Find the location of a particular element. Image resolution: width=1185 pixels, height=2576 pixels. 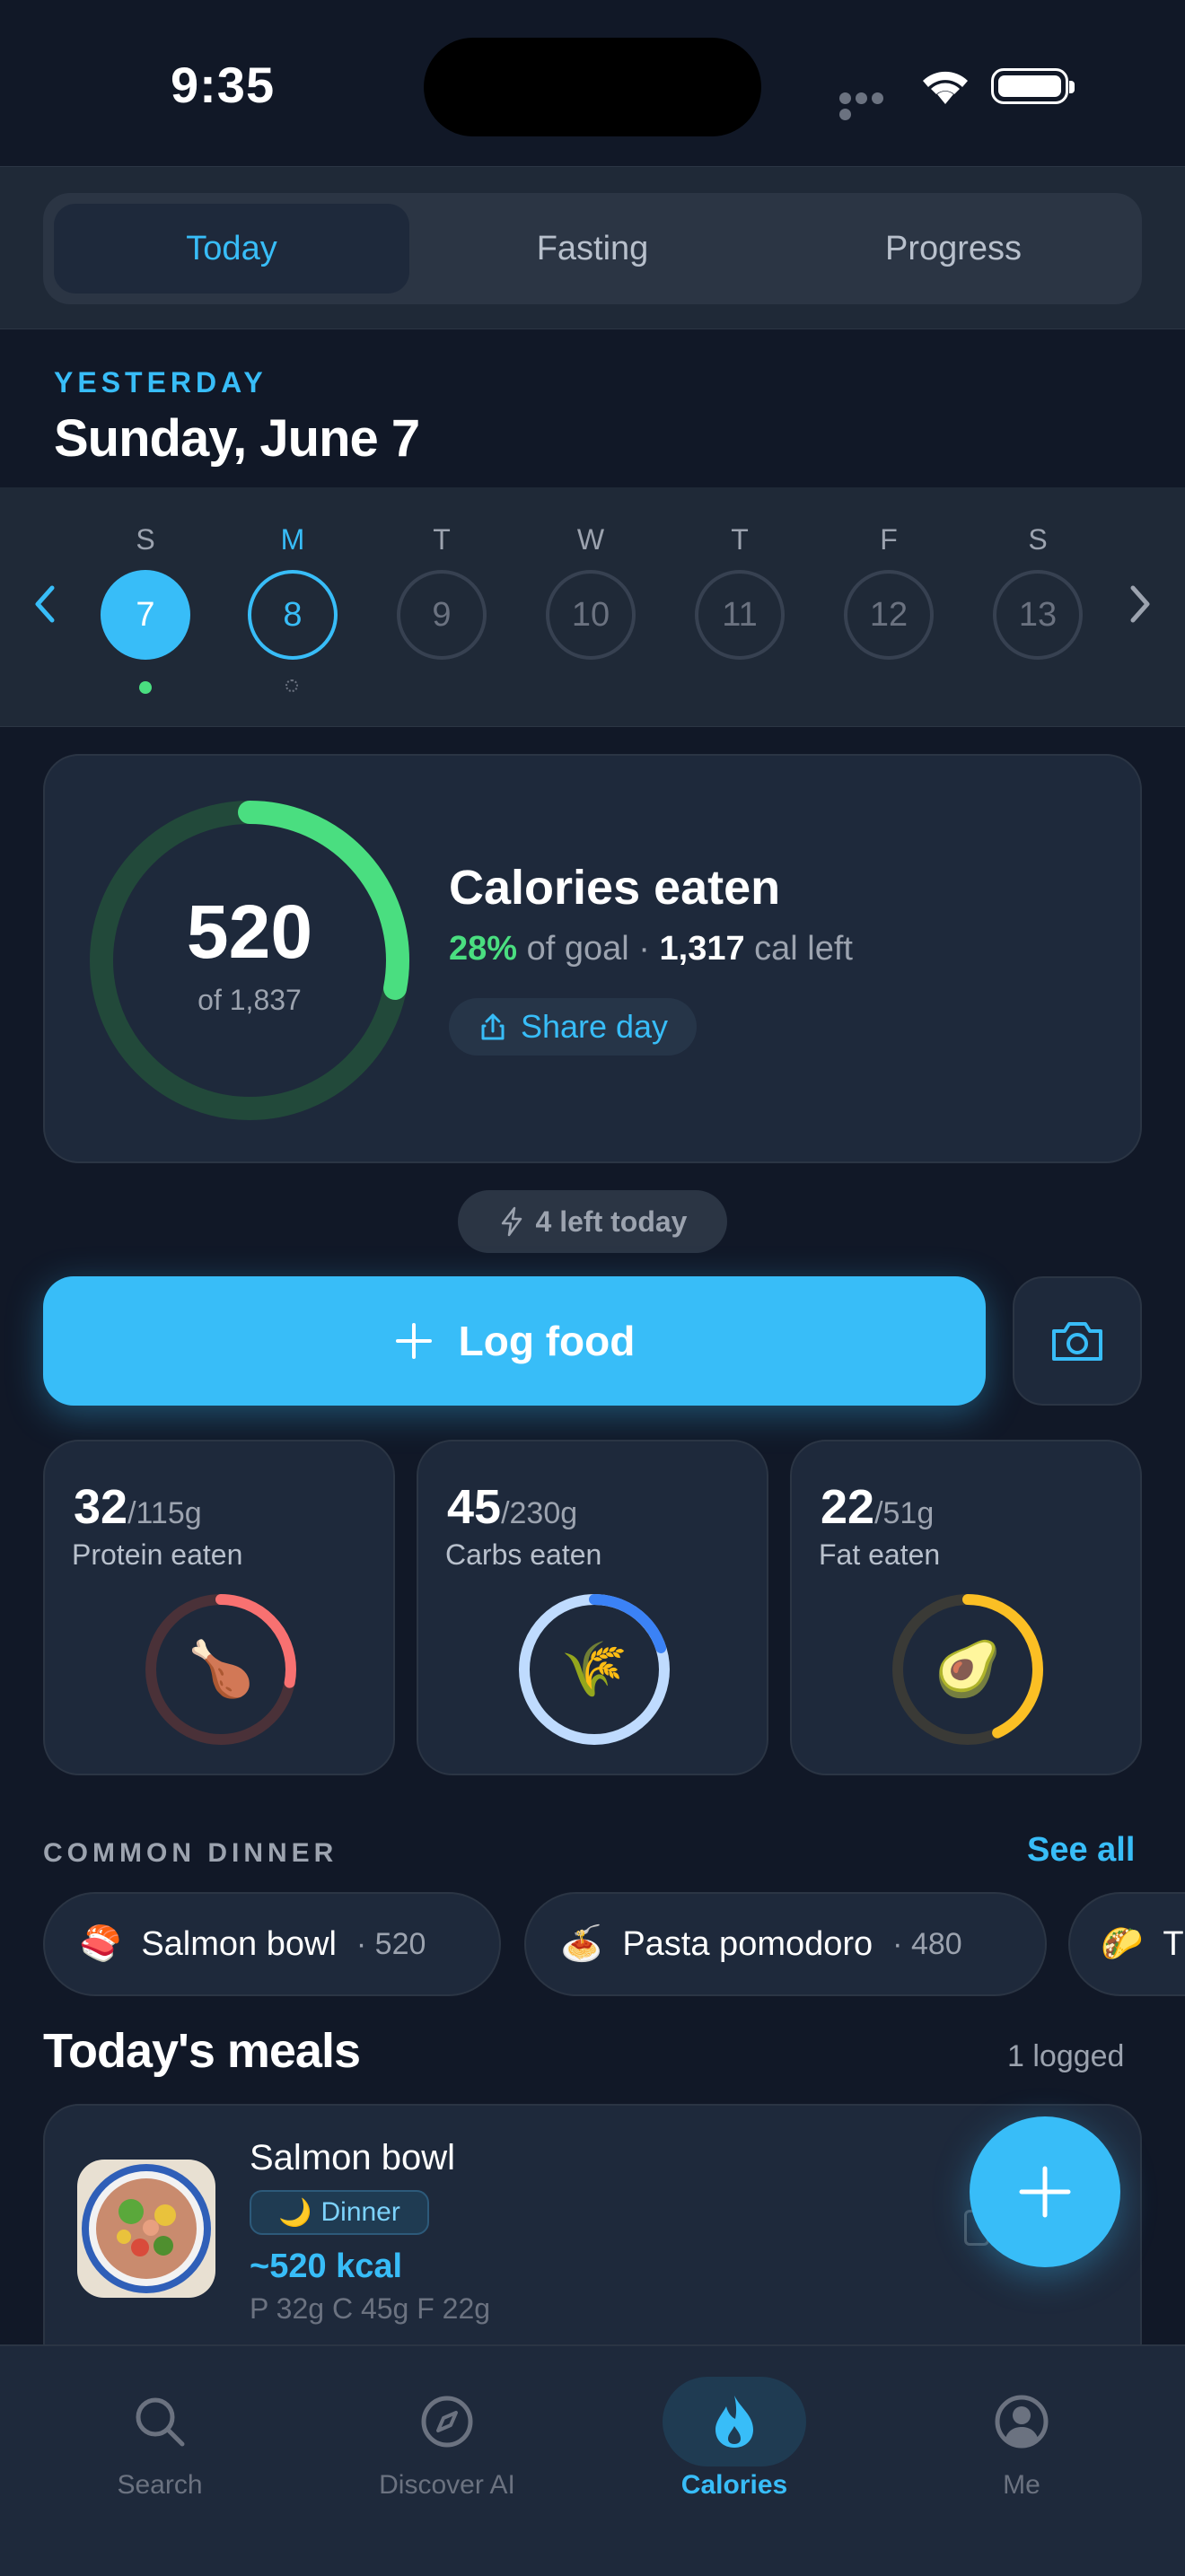

macro-card-fat: 22/51g Fat eaten 🥑 is located at coordinates (966, 1607).